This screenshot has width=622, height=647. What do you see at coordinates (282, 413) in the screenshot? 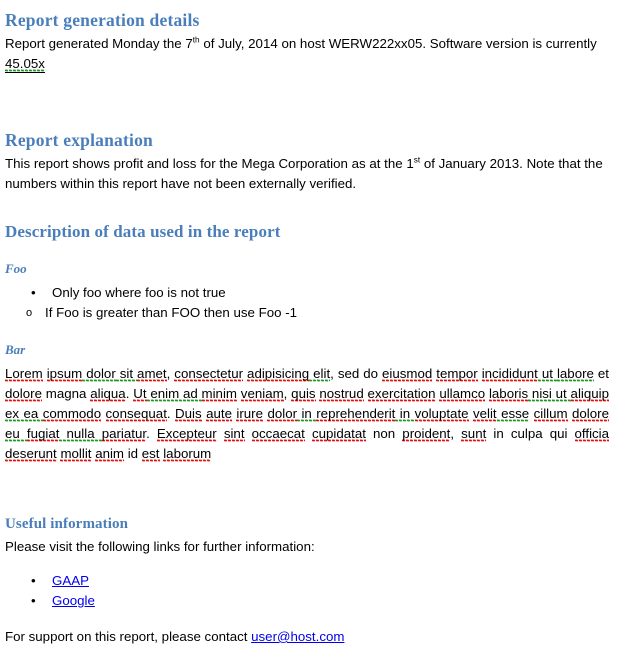
I see `spelling-error-word: dolor` at bounding box center [282, 413].